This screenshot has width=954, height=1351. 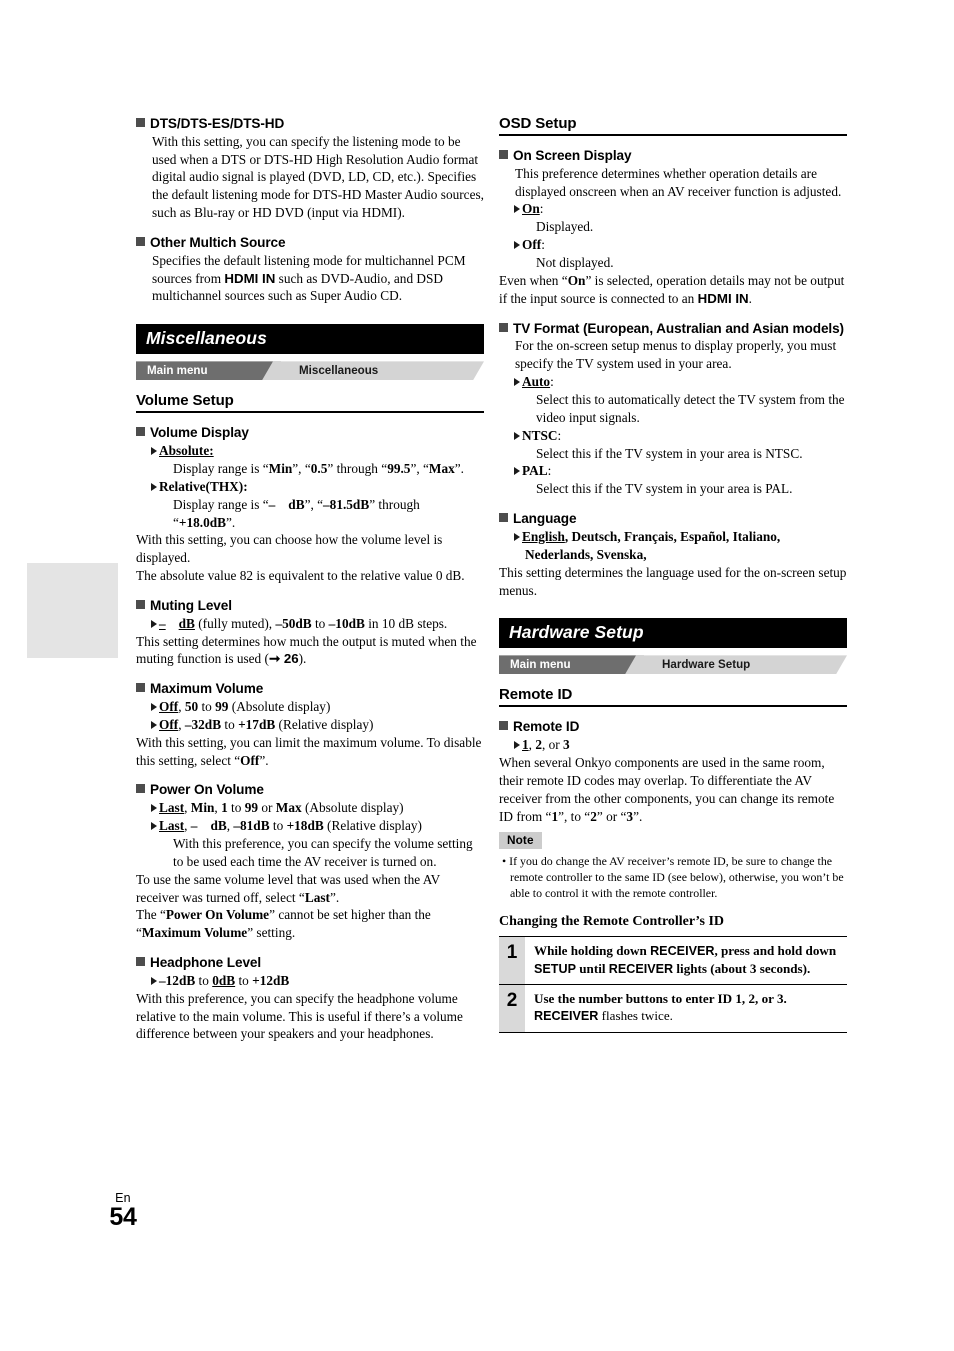 What do you see at coordinates (736, 664) in the screenshot?
I see `breadcrumb-current: Hardware Setup` at bounding box center [736, 664].